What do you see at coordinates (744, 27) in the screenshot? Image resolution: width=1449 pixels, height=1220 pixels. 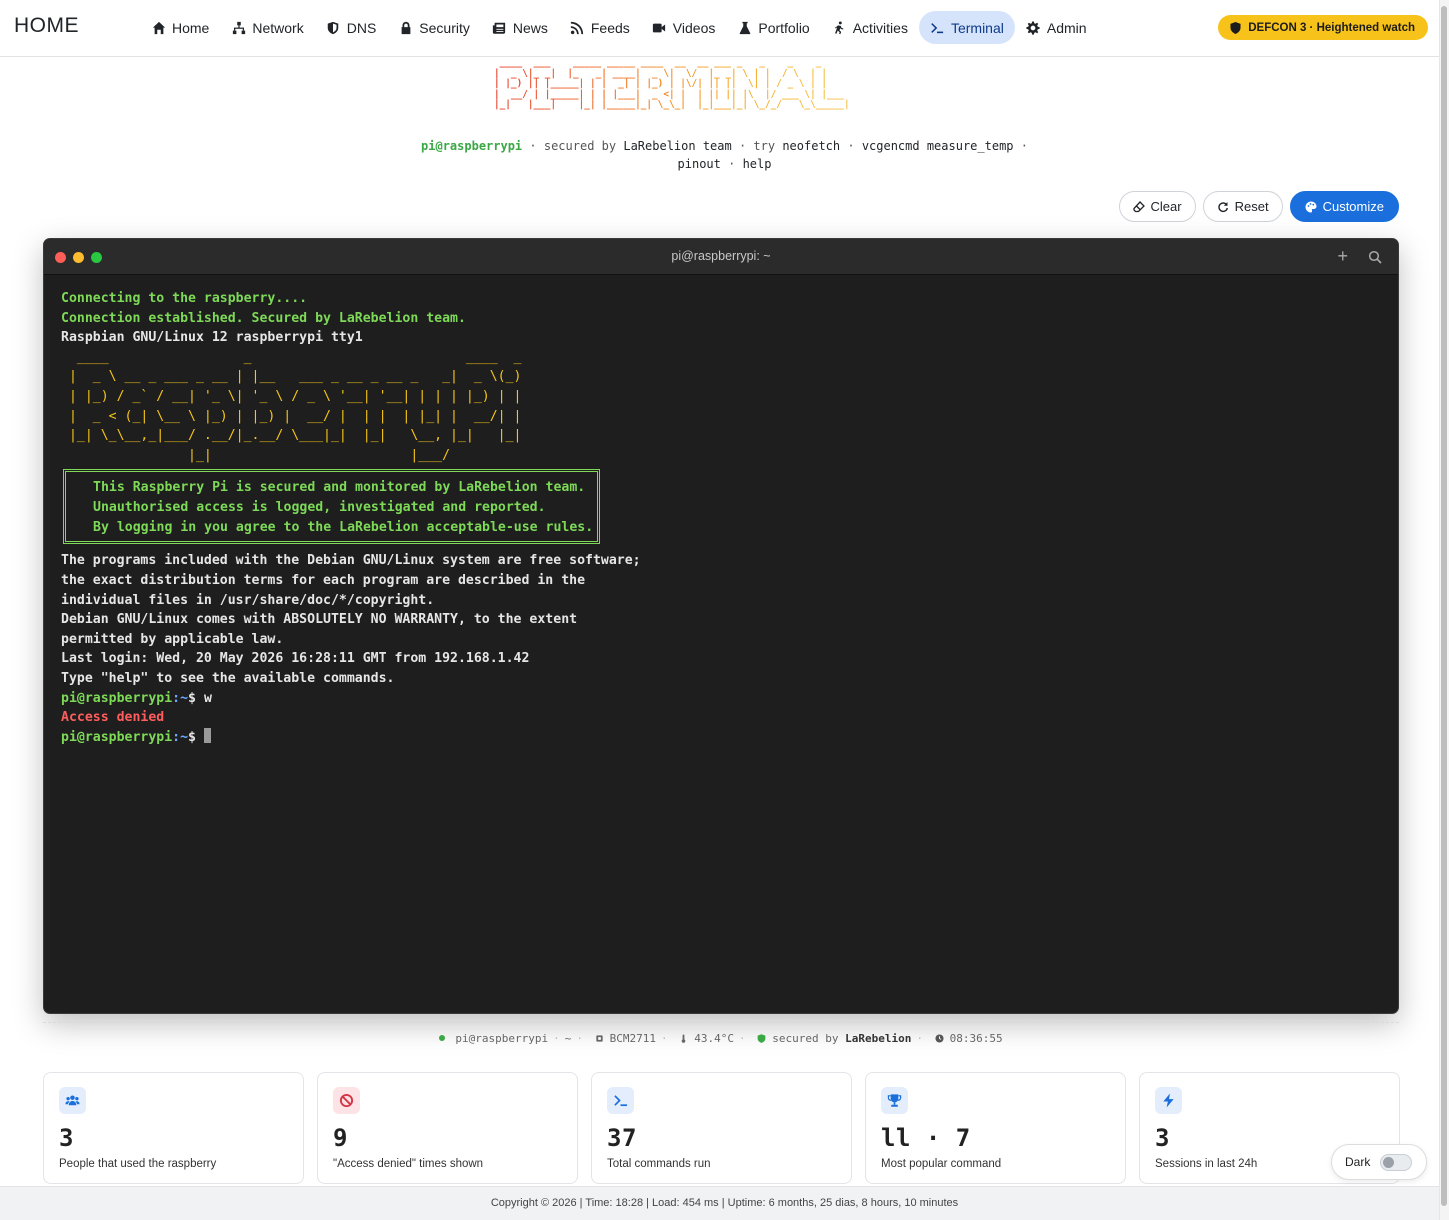 I see `flask-icon` at bounding box center [744, 27].